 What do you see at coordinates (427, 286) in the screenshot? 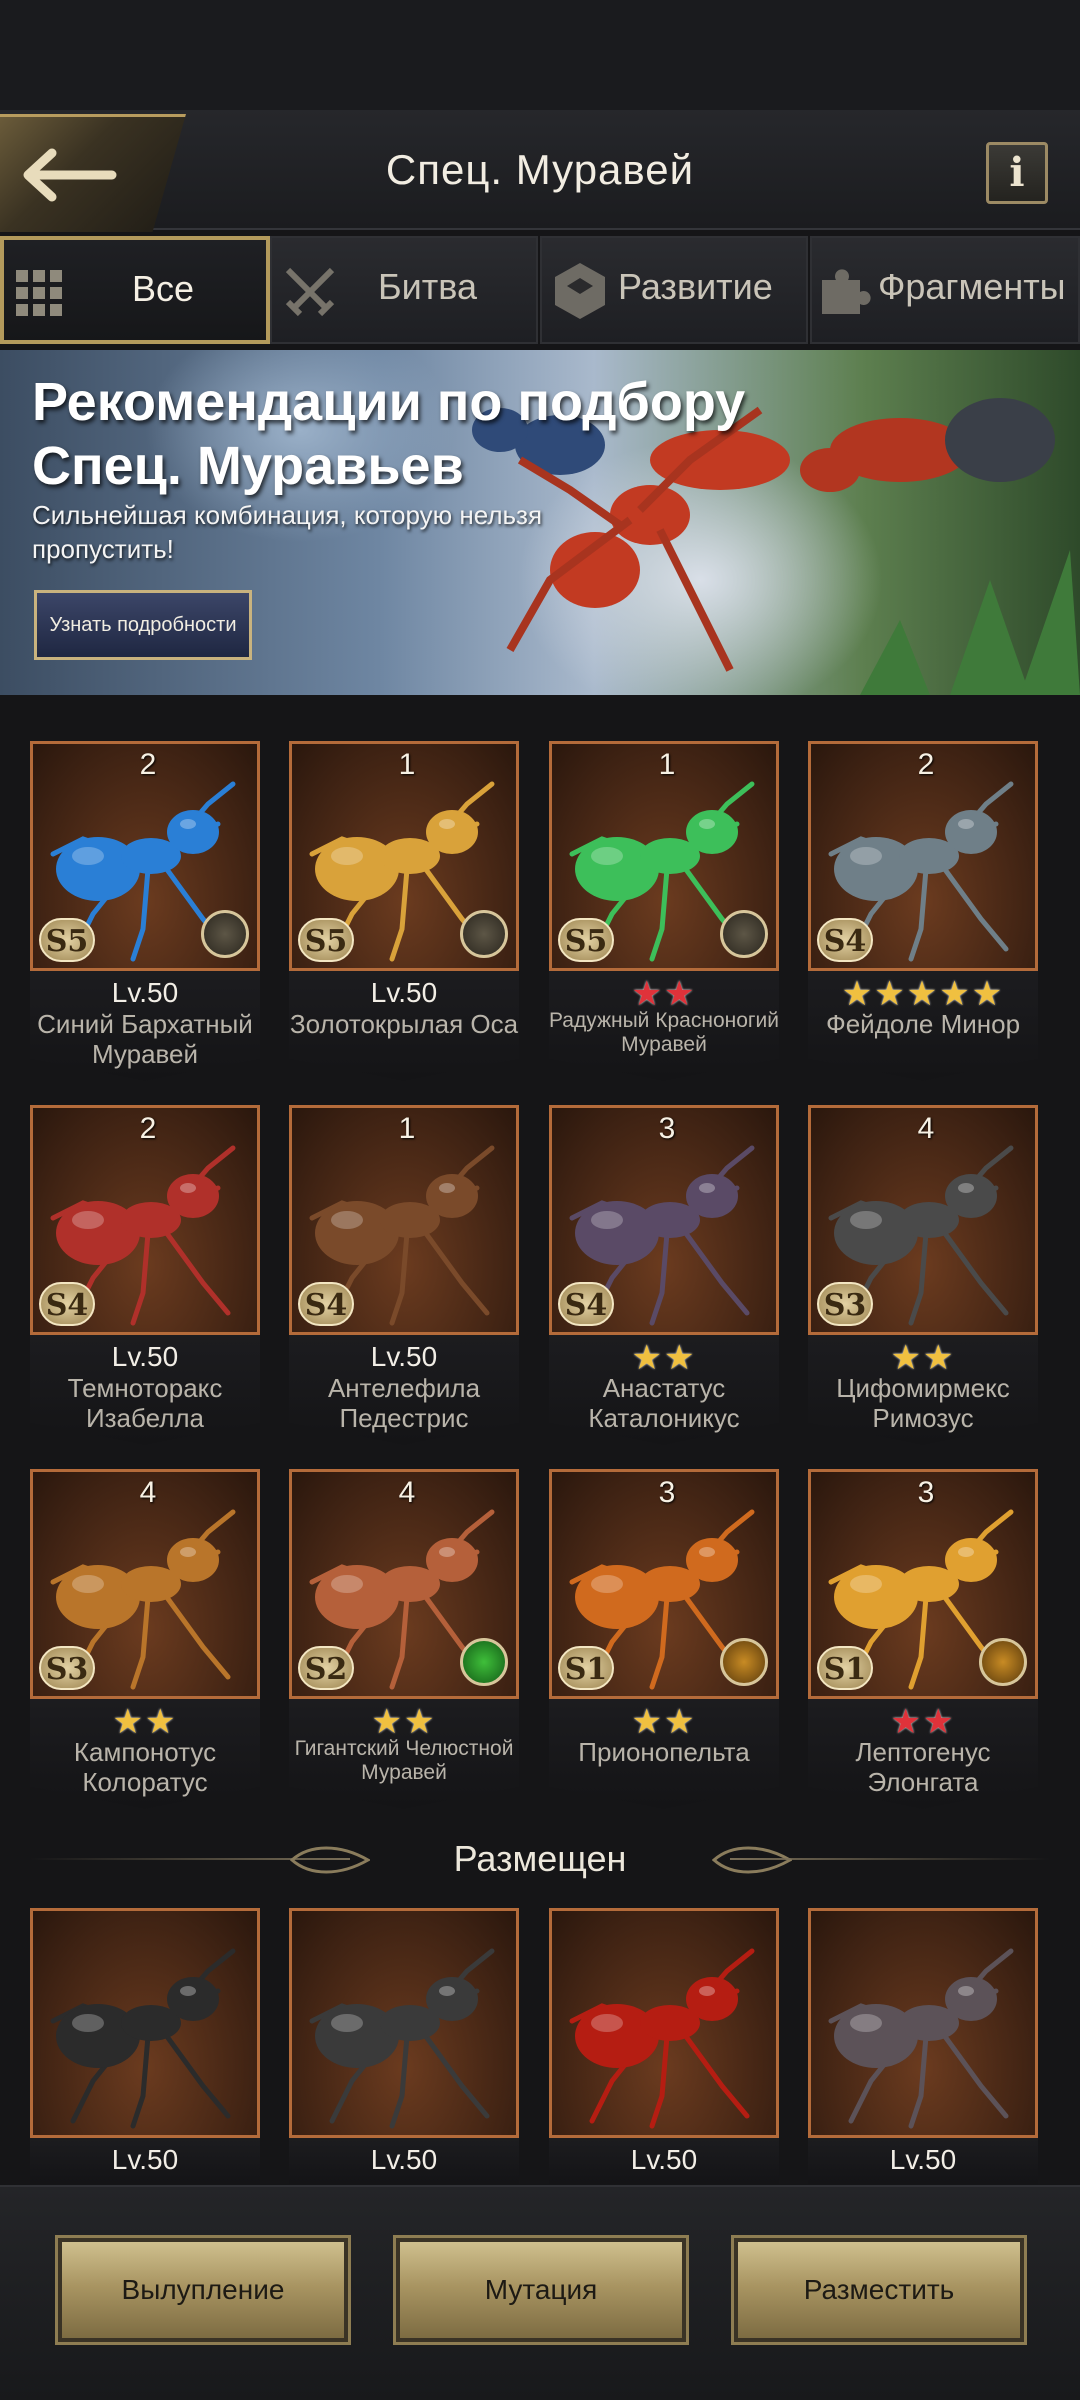
I see `tab-battle-label: Битва` at bounding box center [427, 286].